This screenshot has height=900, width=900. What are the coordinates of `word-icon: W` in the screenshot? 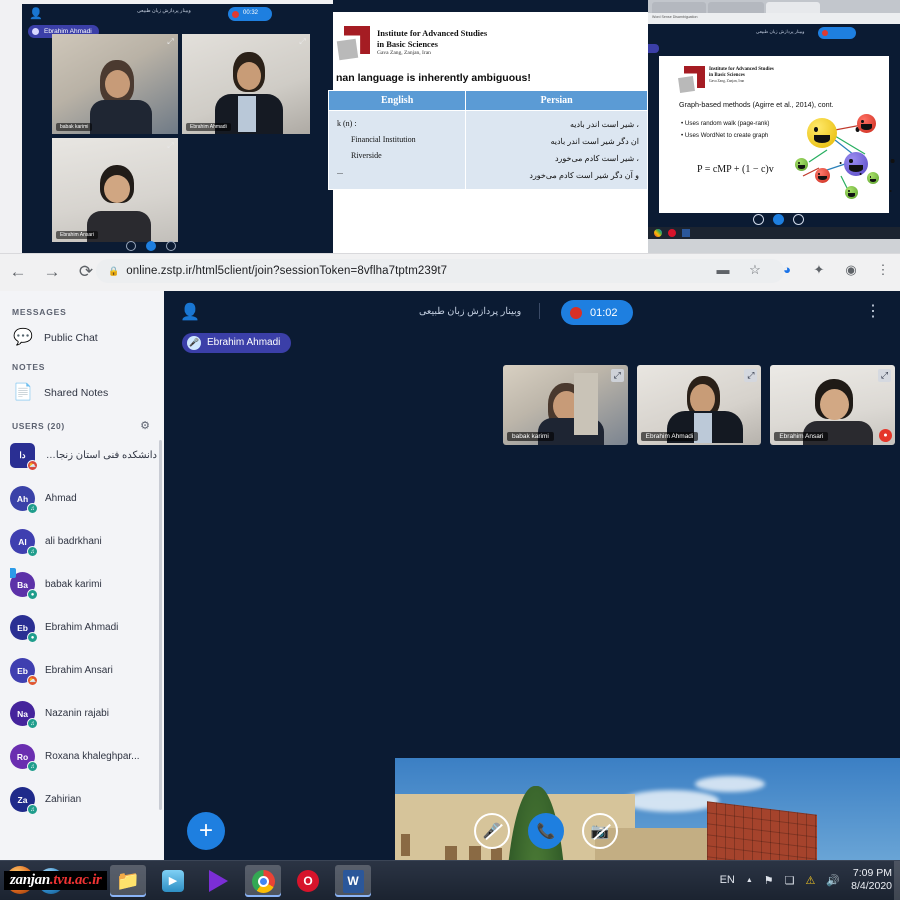 It's located at (353, 881).